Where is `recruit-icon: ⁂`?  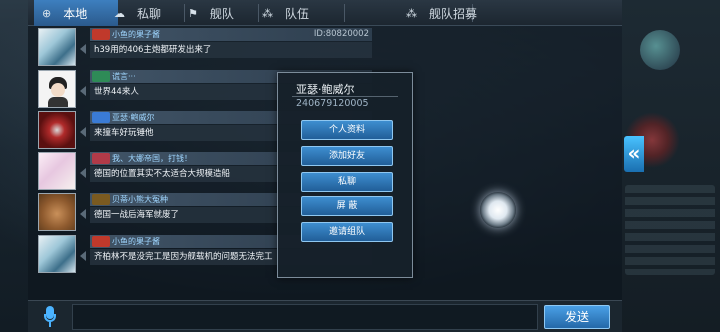
recruit-icon: ⁂ is located at coordinates (411, 13).